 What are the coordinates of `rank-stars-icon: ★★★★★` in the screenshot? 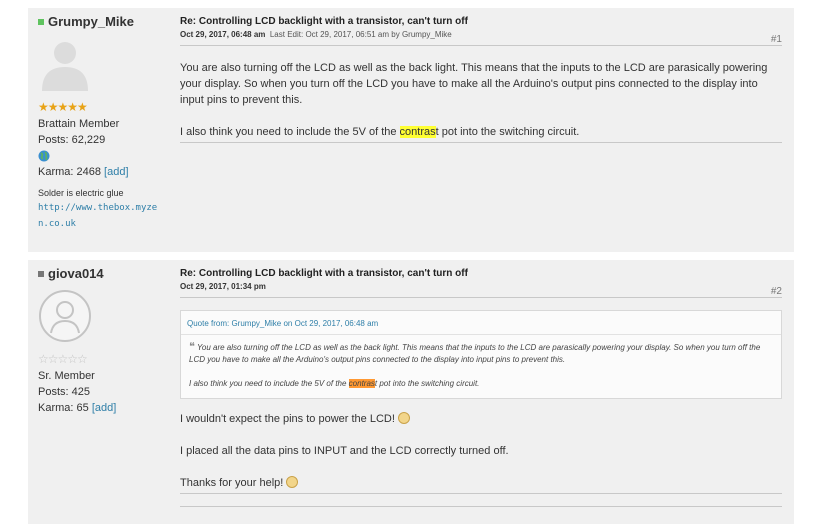 It's located at (63, 107).